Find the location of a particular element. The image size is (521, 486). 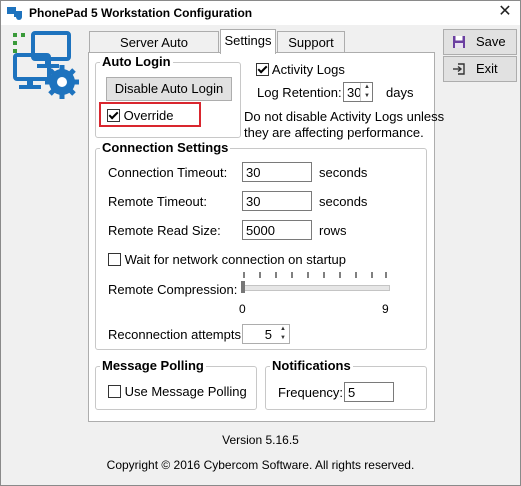

frequency-value: 5 is located at coordinates (352, 392).